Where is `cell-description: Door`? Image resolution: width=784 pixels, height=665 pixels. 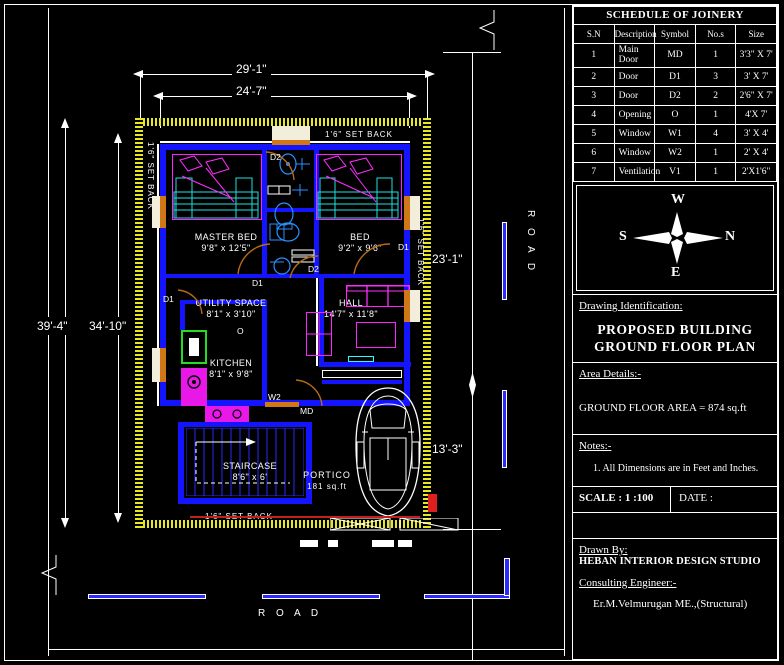
cell-description: Door is located at coordinates (634, 77).